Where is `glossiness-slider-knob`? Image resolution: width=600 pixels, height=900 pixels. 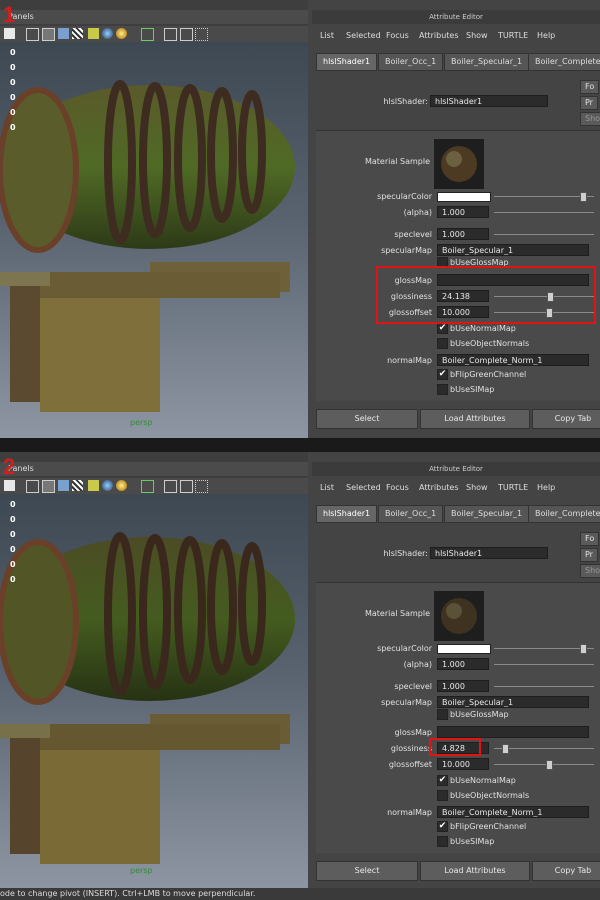
glossiness-slider-knob is located at coordinates (505, 749).